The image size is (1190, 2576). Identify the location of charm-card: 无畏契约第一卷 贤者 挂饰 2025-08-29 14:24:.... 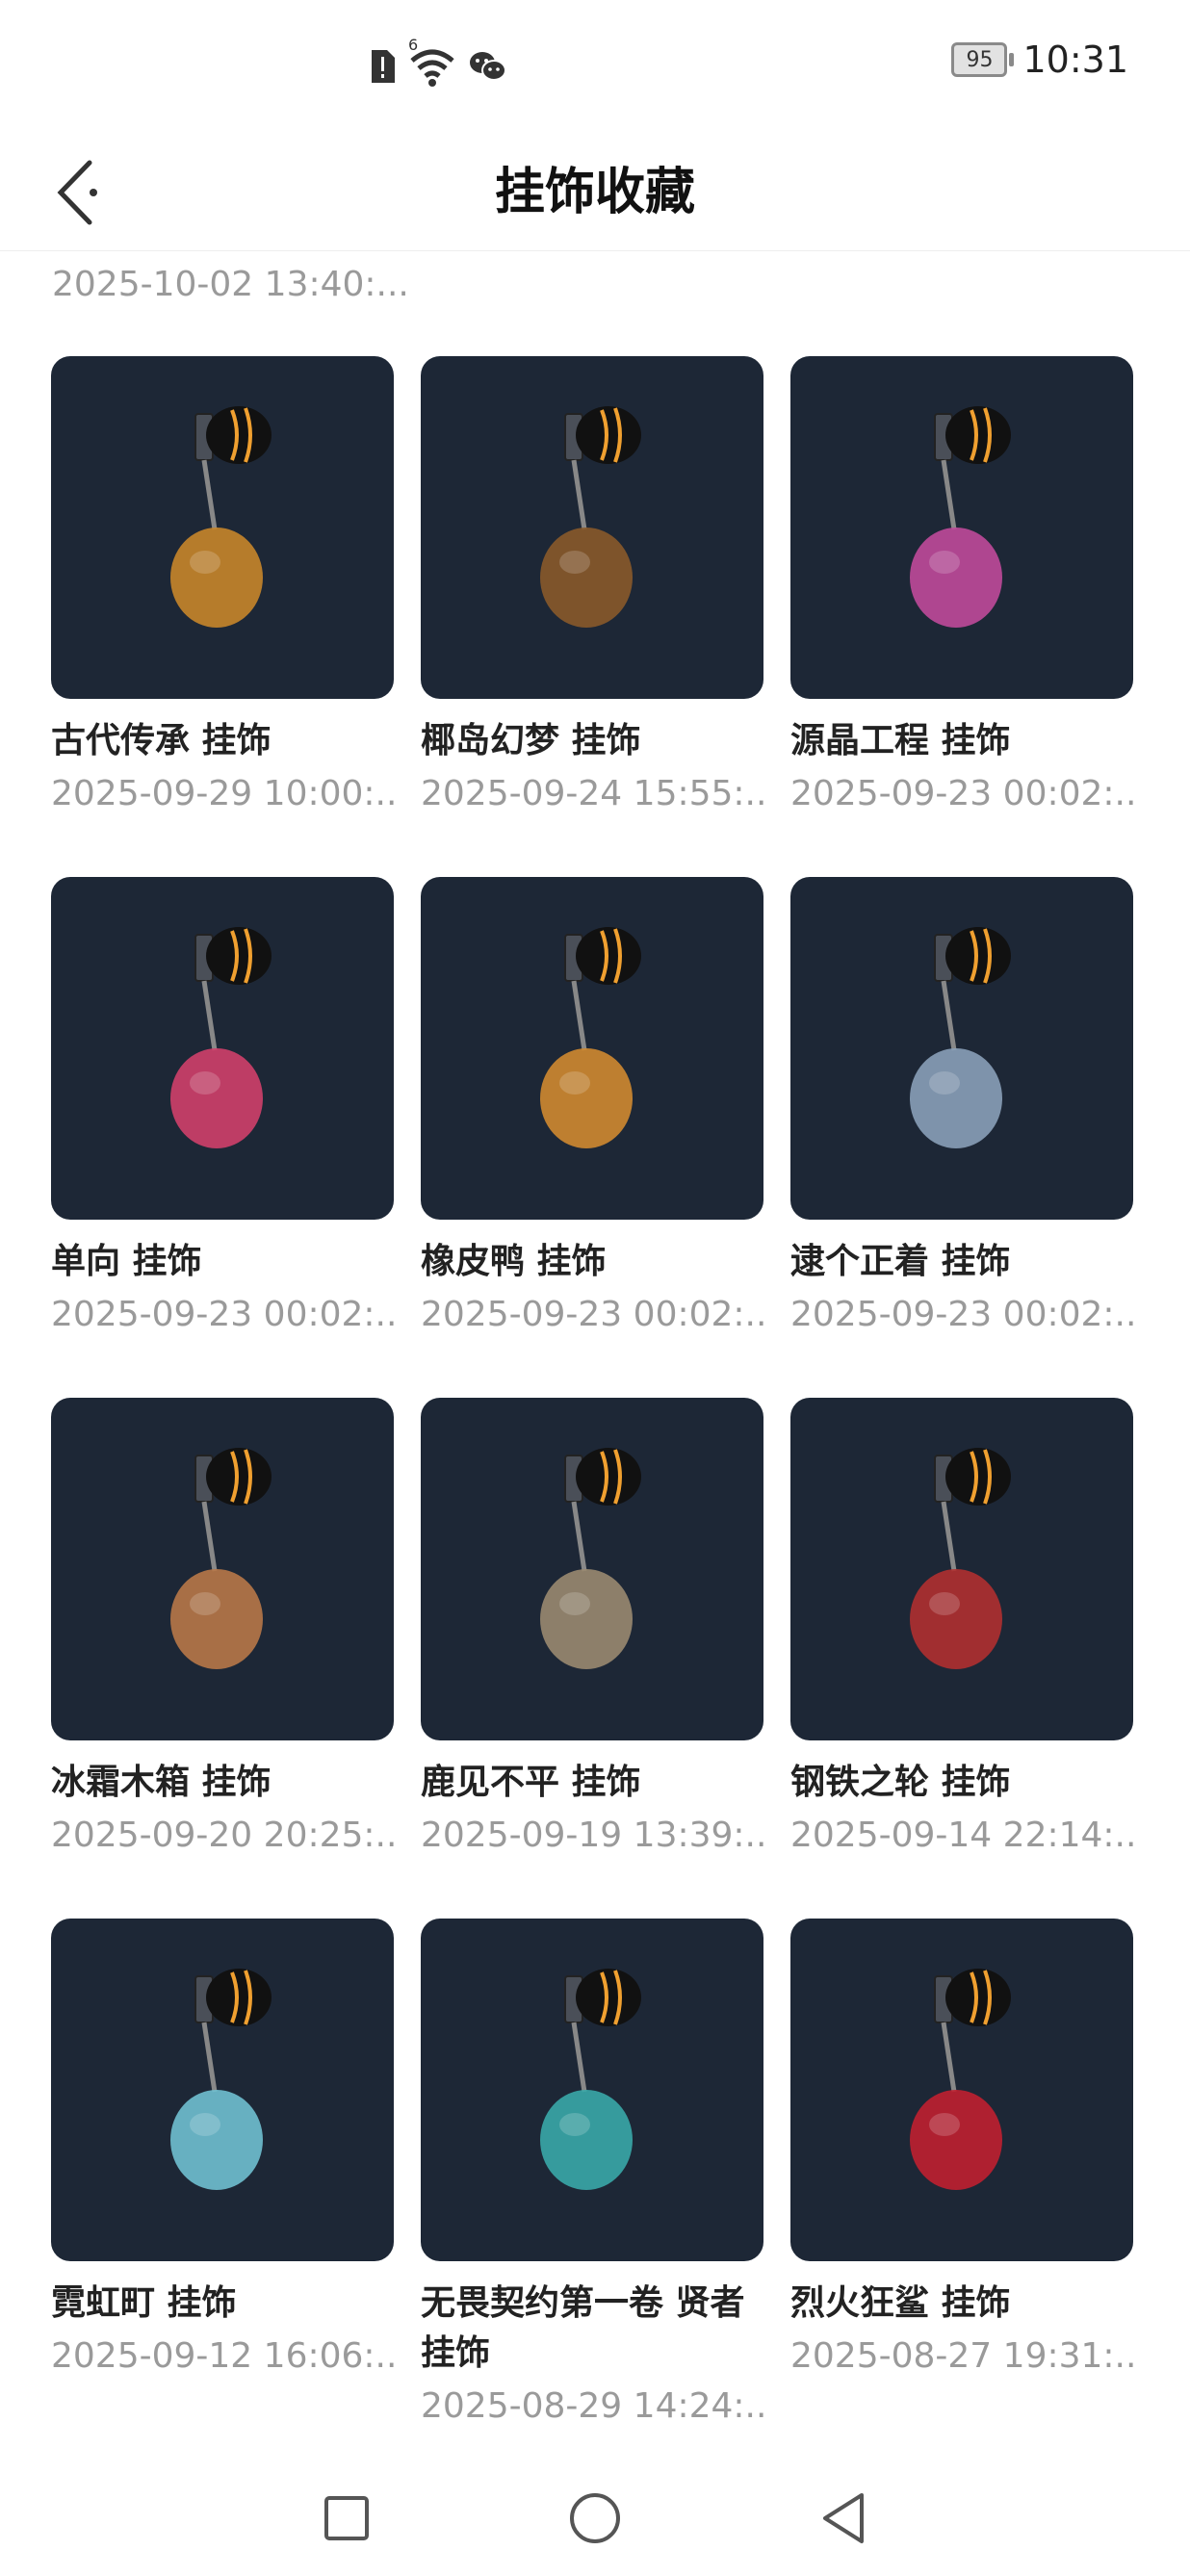
(592, 2179).